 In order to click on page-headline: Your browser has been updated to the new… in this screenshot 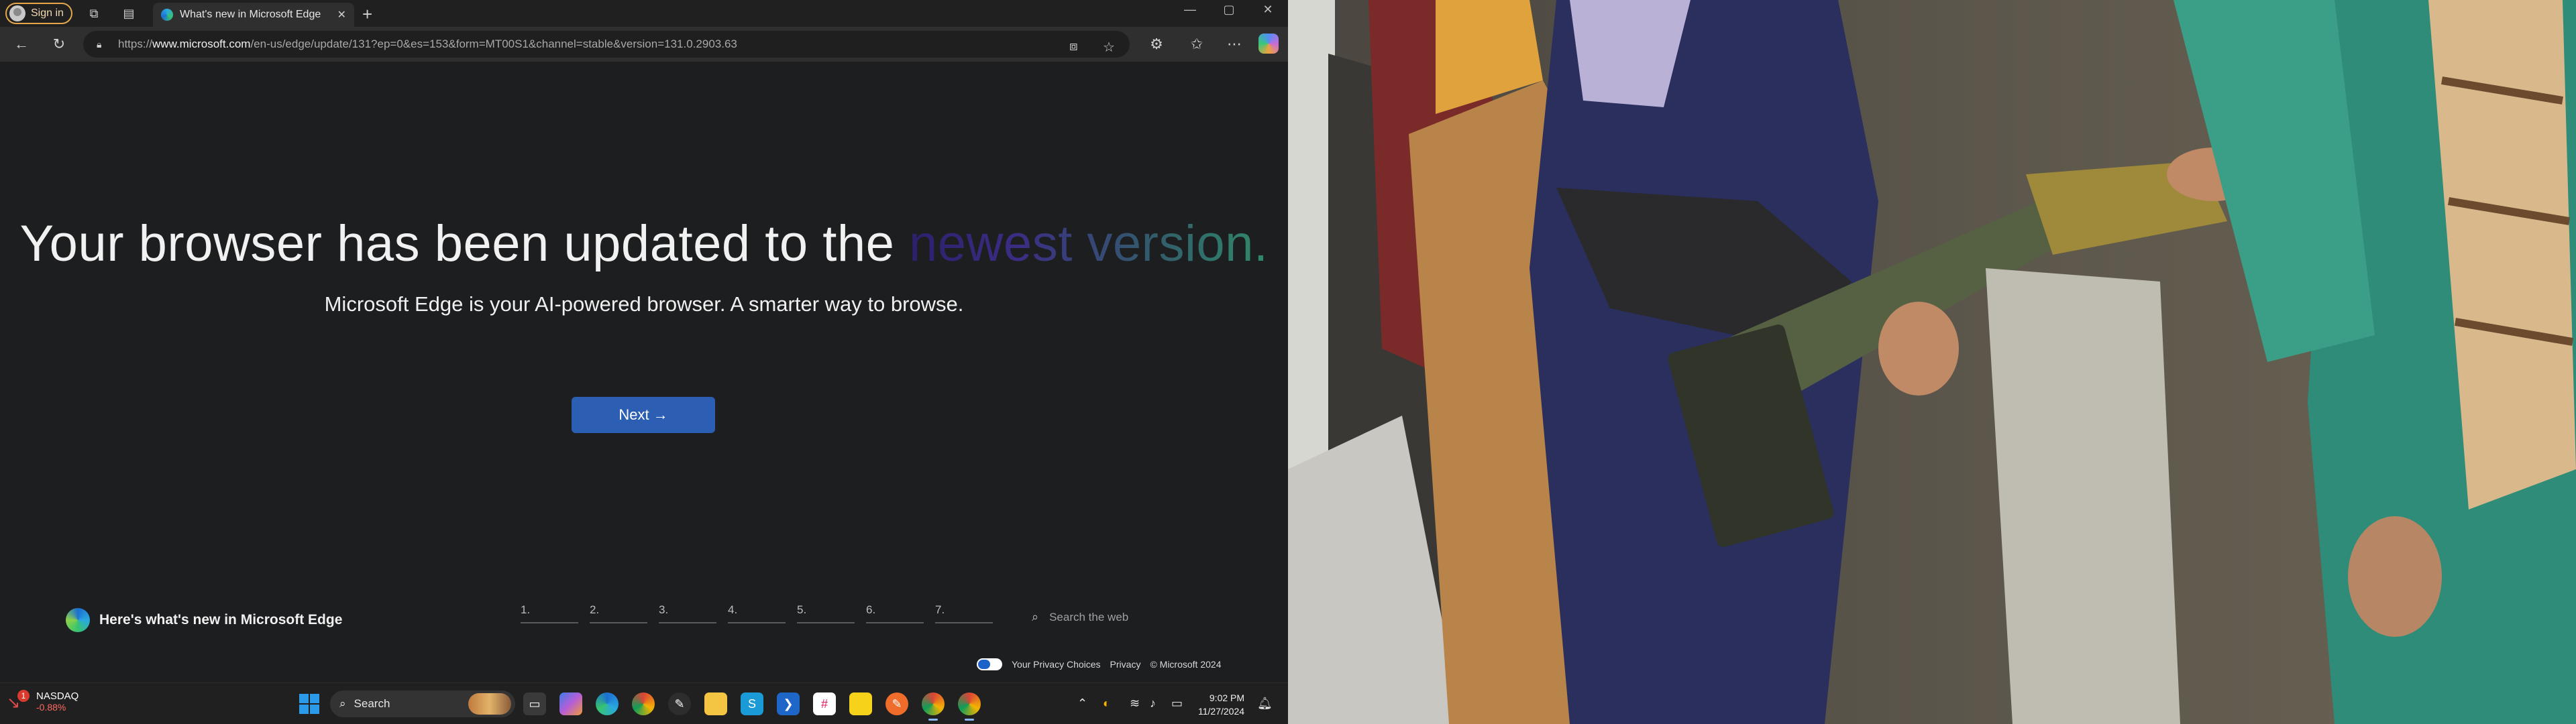, I will do `click(644, 244)`.